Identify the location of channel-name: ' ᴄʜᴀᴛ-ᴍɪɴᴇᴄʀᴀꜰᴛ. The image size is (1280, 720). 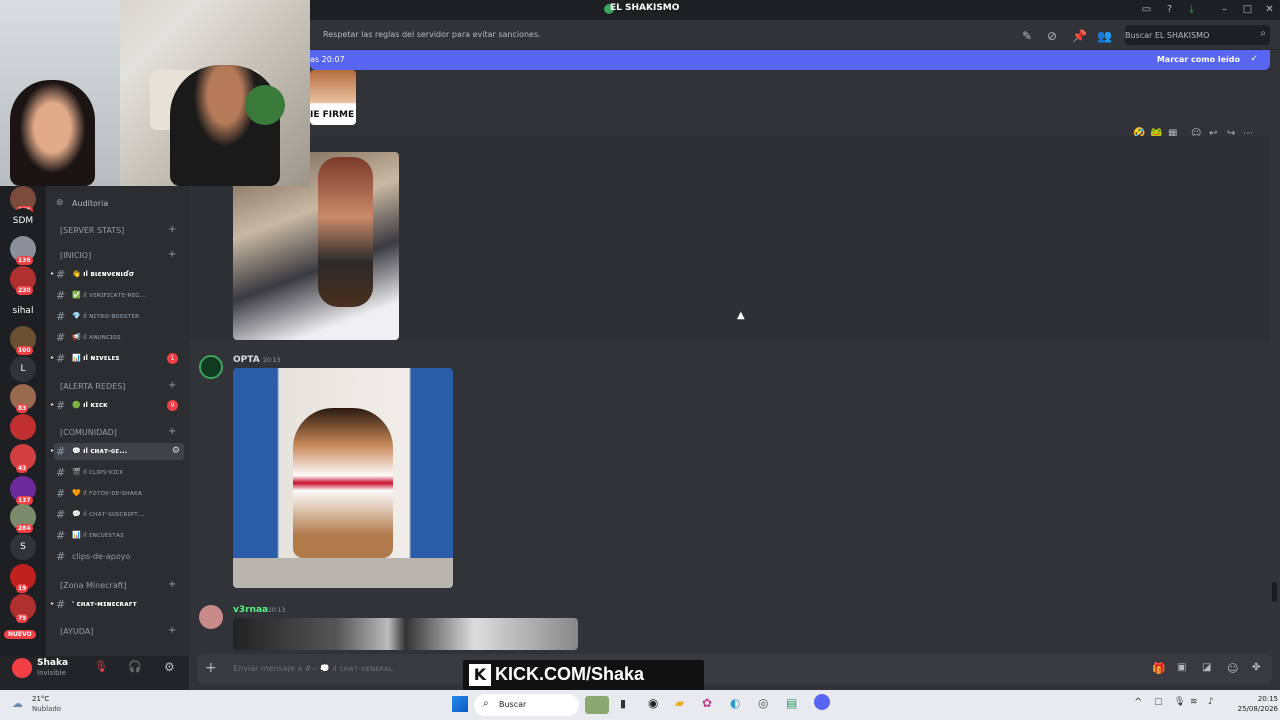
(104, 604).